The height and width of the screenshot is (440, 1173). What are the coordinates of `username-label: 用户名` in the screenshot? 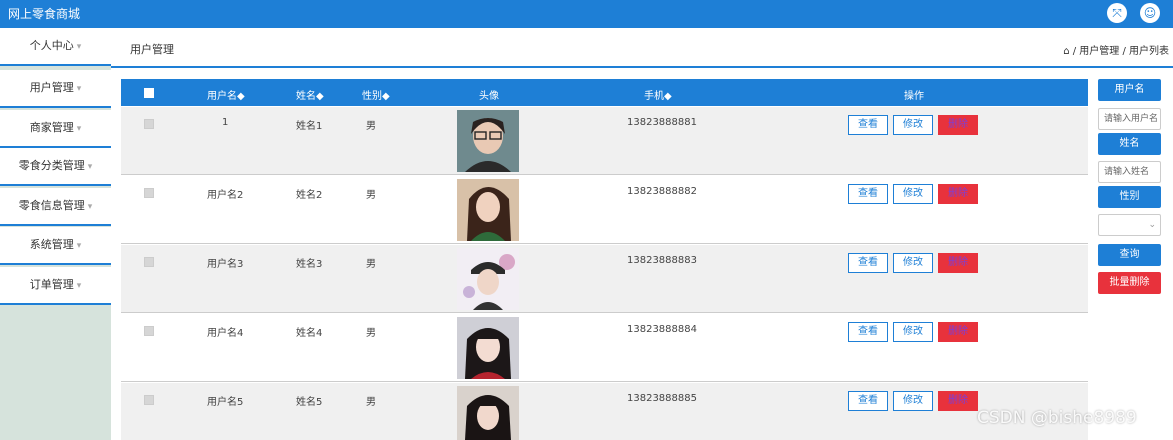 It's located at (1129, 90).